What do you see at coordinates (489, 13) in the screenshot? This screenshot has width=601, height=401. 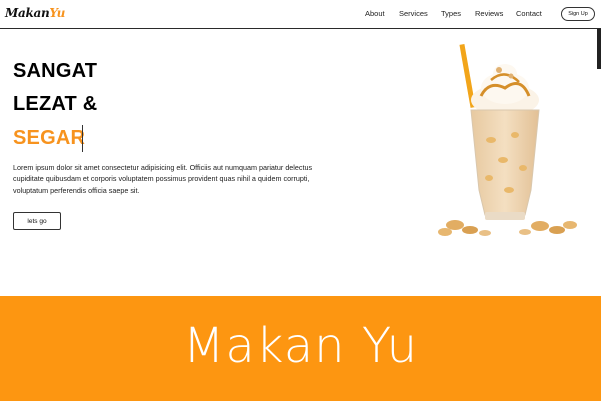 I see `nav-link-reviews: Reviews` at bounding box center [489, 13].